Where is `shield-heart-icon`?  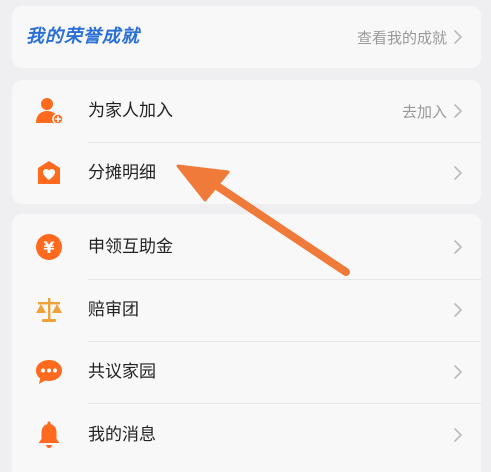
shield-heart-icon is located at coordinates (49, 173).